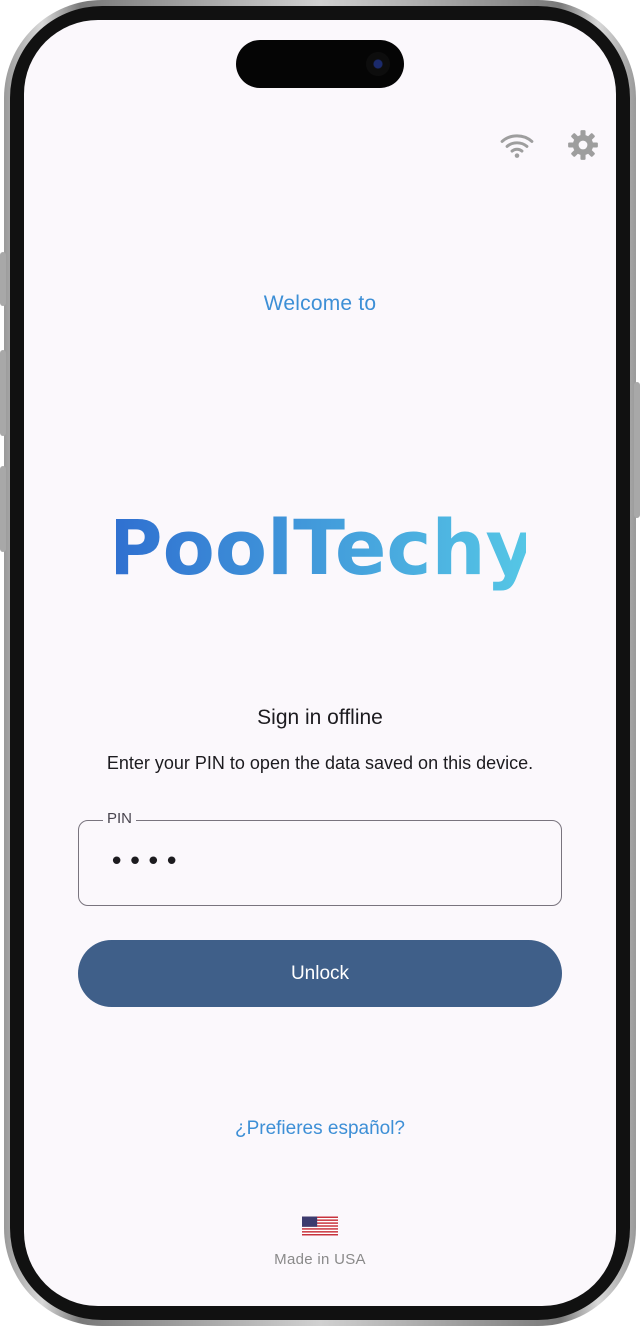 Image resolution: width=640 pixels, height=1326 pixels. Describe the element at coordinates (259, 862) in the screenshot. I see `pin-input` at that location.